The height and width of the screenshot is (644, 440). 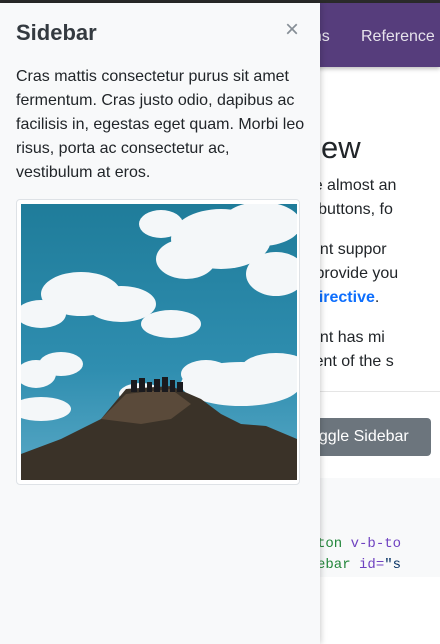 I want to click on period: ., so click(x=377, y=297).